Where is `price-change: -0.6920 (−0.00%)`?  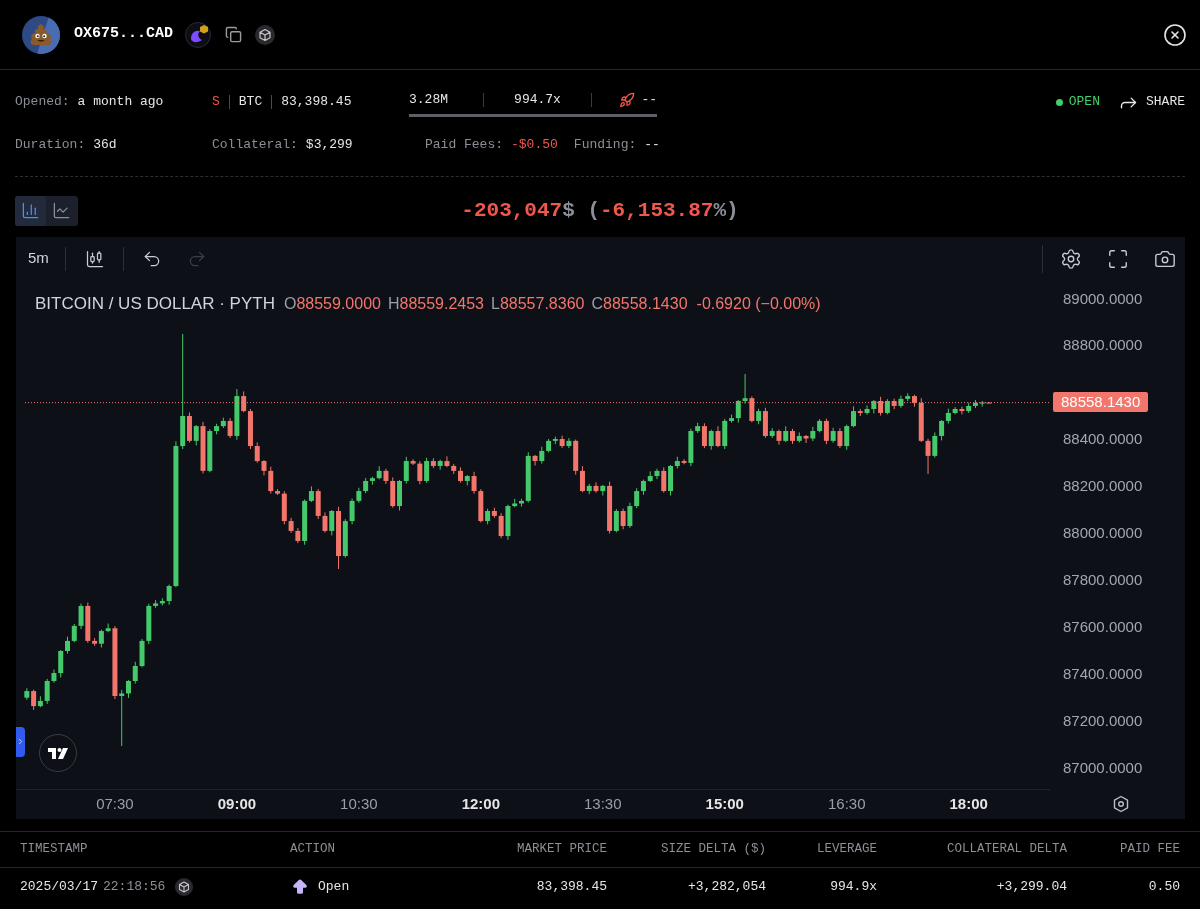 price-change: -0.6920 (−0.00%) is located at coordinates (758, 303).